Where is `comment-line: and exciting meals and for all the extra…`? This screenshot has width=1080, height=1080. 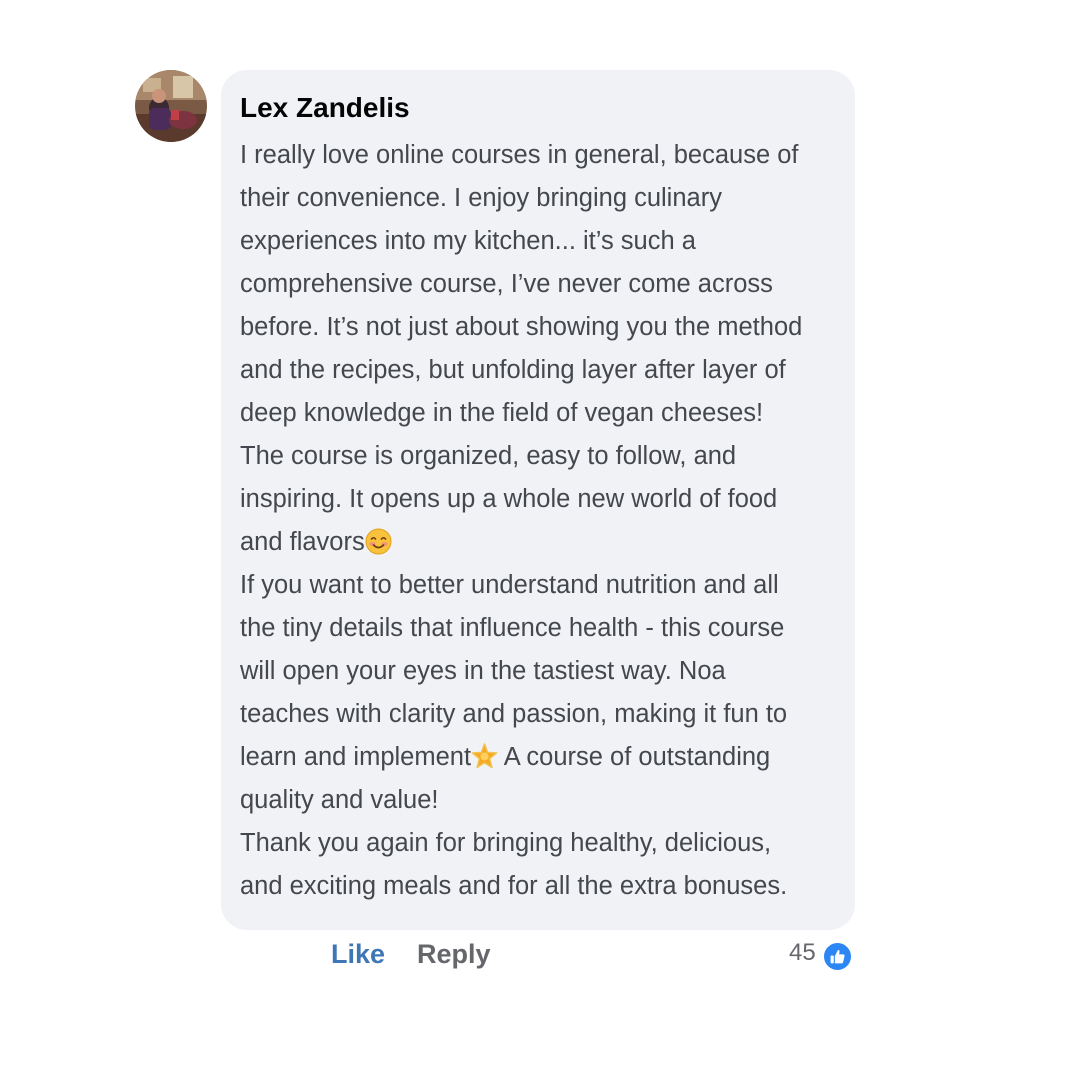
comment-line: and exciting meals and for all the extra… is located at coordinates (514, 886).